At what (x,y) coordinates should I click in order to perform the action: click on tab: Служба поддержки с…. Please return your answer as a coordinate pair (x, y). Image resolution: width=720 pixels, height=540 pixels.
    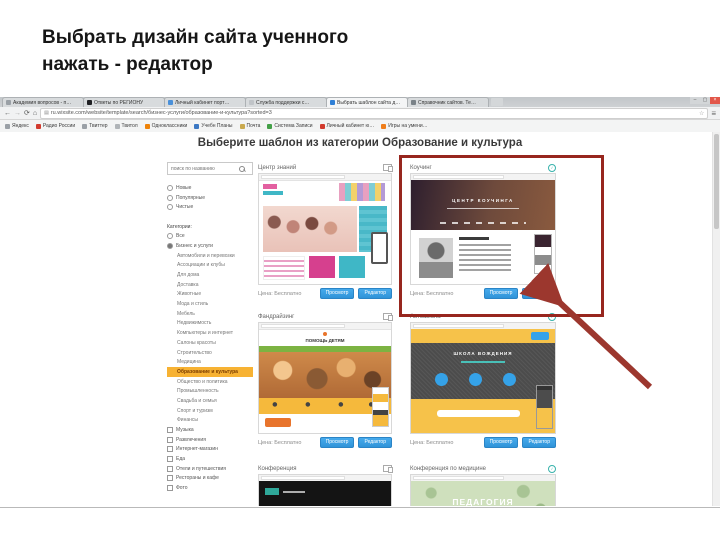
    Looking at the image, I should click on (286, 102).